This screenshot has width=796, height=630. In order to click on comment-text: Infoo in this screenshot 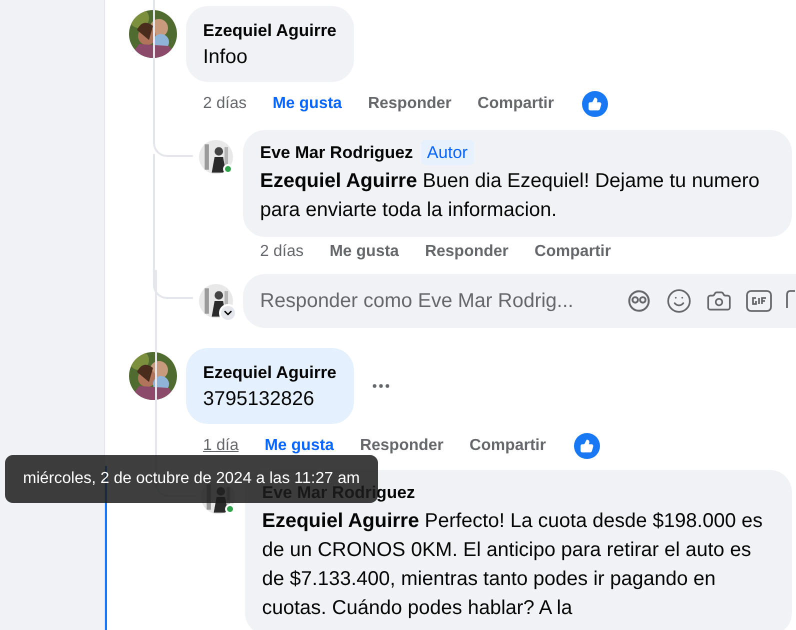, I will do `click(225, 57)`.